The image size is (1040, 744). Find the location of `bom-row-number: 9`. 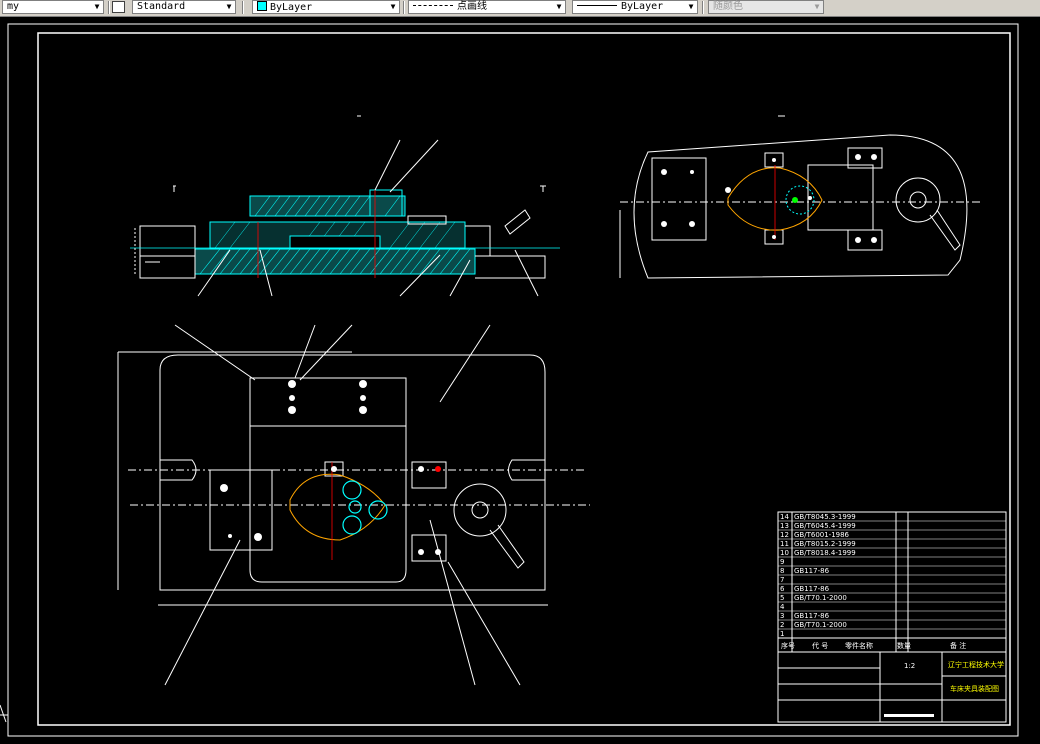

bom-row-number: 9 is located at coordinates (782, 562).